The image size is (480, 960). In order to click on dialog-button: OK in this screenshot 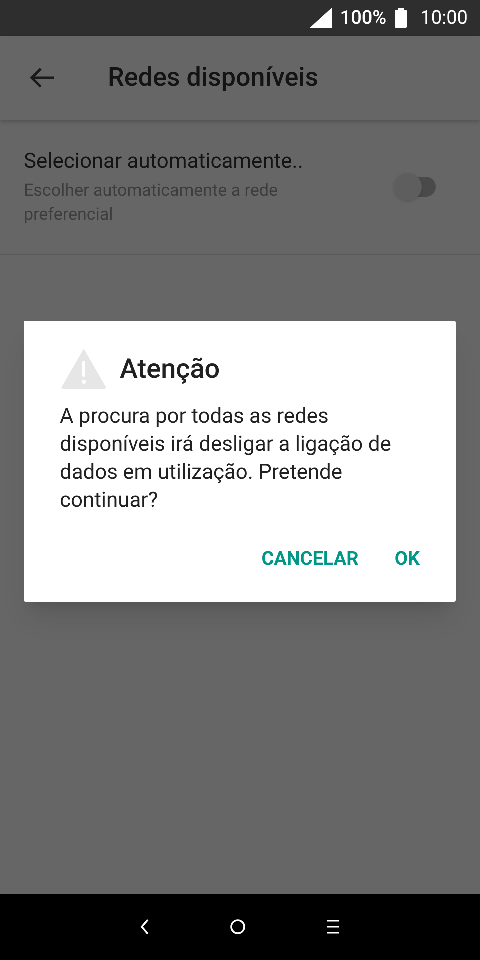, I will do `click(407, 559)`.